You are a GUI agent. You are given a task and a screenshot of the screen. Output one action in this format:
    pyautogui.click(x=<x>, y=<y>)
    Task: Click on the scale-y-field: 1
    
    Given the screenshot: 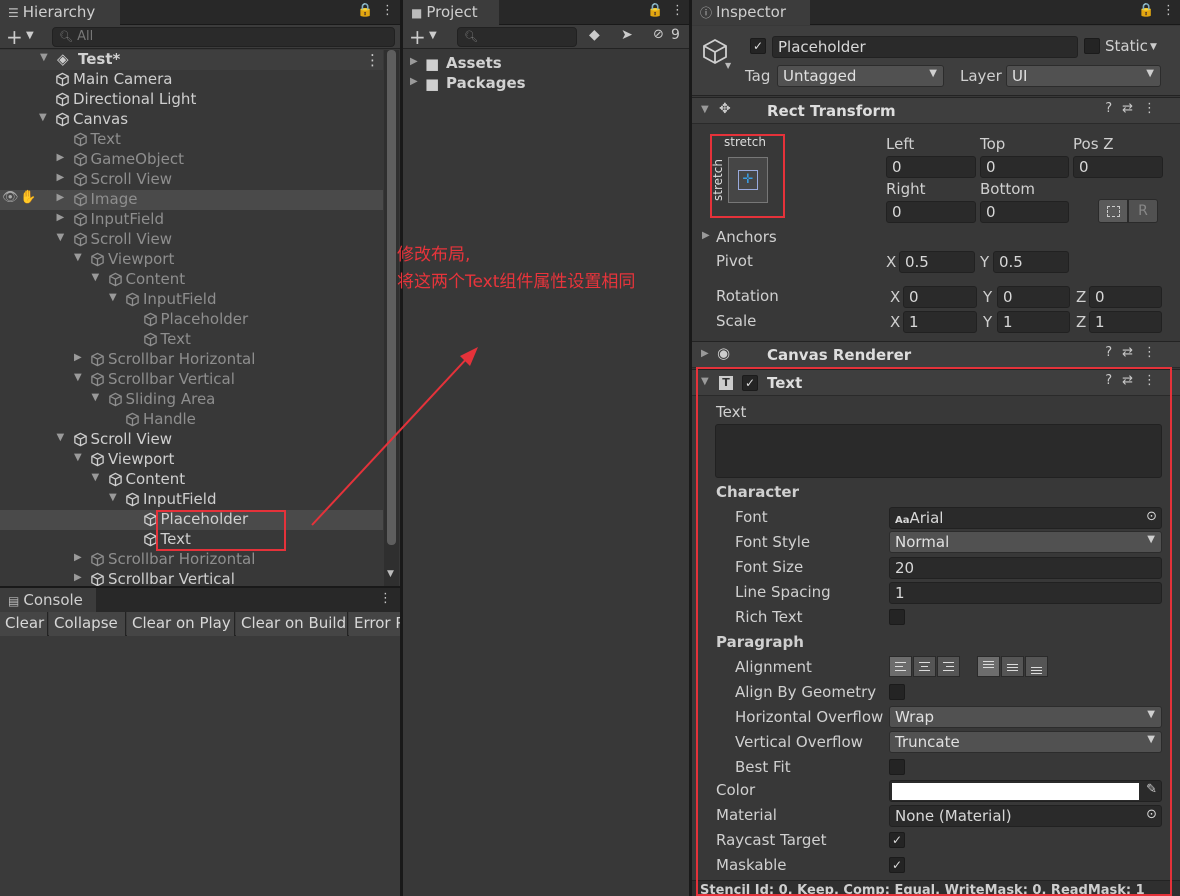 What is the action you would take?
    pyautogui.click(x=1033, y=322)
    